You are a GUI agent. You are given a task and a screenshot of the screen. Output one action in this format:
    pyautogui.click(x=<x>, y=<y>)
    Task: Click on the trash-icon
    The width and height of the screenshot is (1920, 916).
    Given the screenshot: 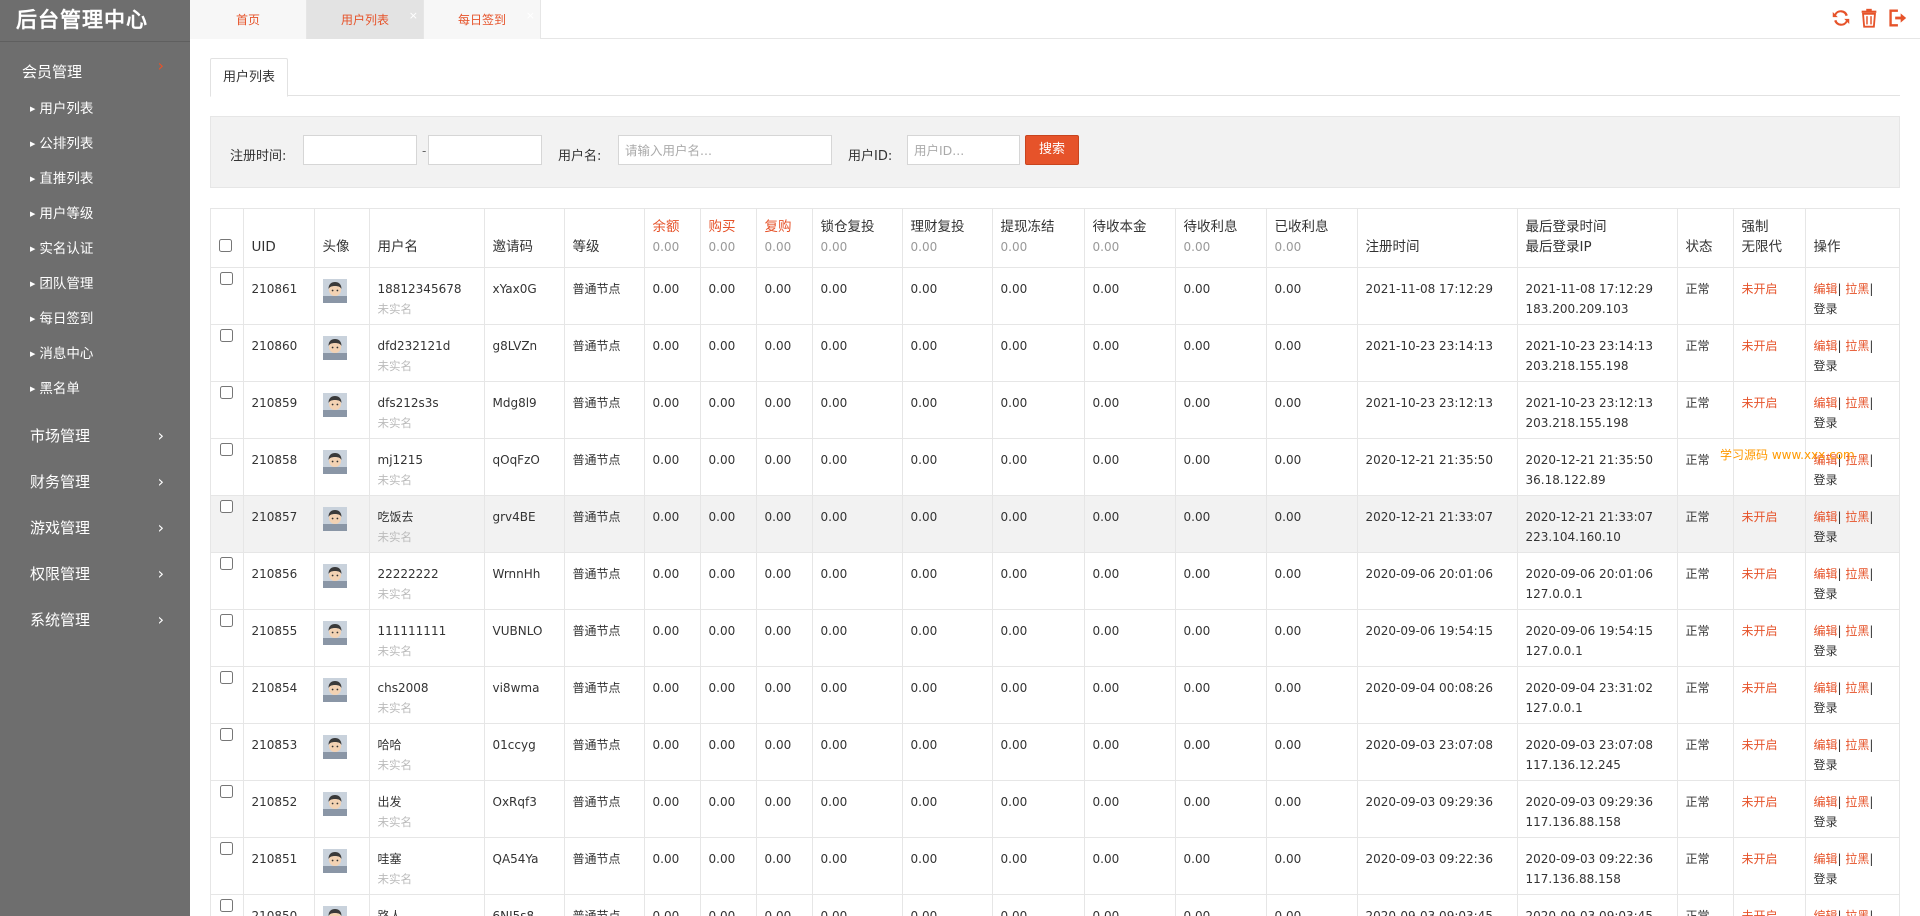 What is the action you would take?
    pyautogui.click(x=1869, y=18)
    